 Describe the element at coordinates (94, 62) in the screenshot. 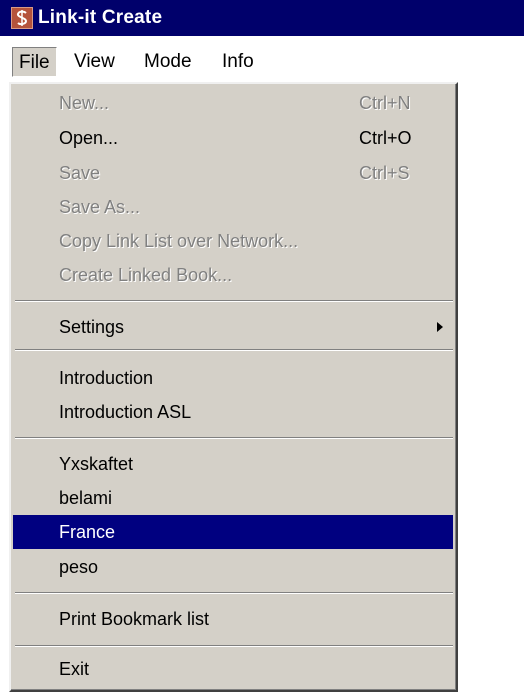

I see `menu-view: View` at that location.